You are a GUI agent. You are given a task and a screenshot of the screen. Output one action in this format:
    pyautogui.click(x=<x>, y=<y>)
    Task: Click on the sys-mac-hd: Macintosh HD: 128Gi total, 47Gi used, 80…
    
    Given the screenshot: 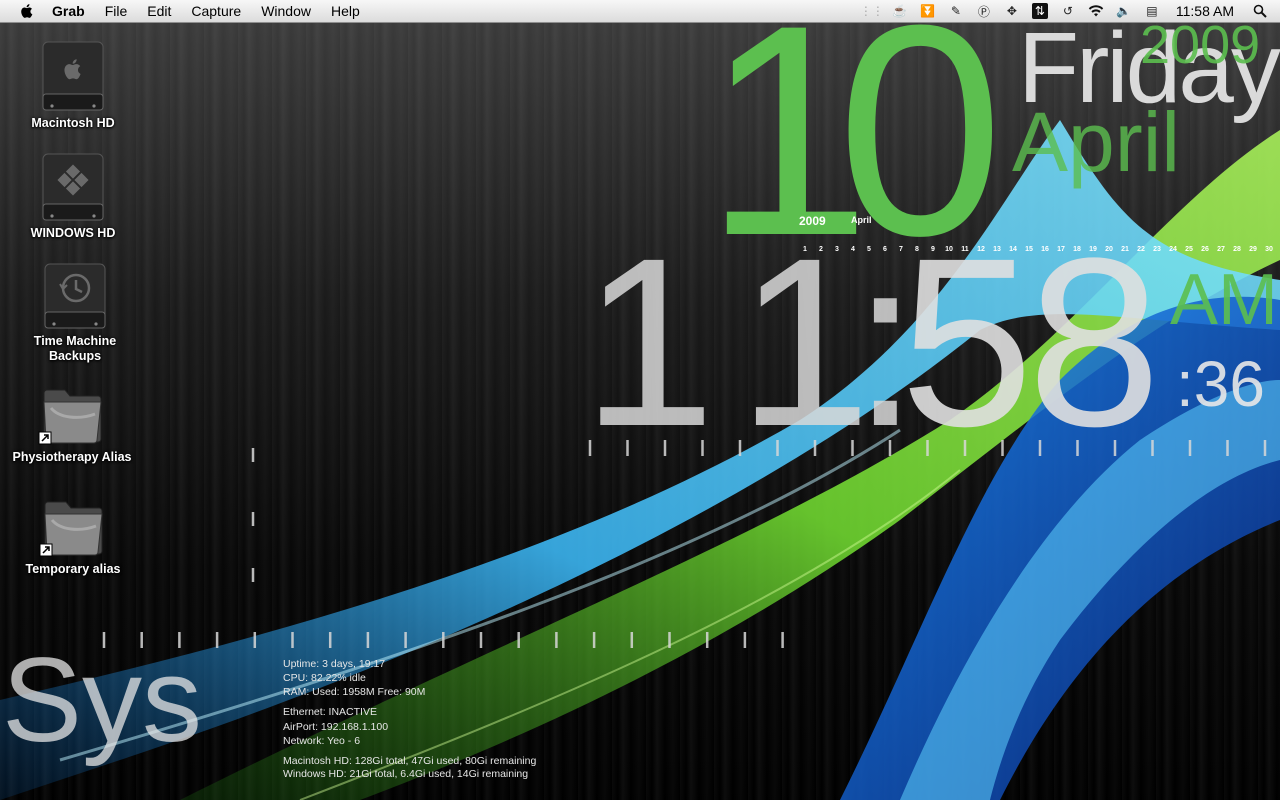 What is the action you would take?
    pyautogui.click(x=410, y=761)
    